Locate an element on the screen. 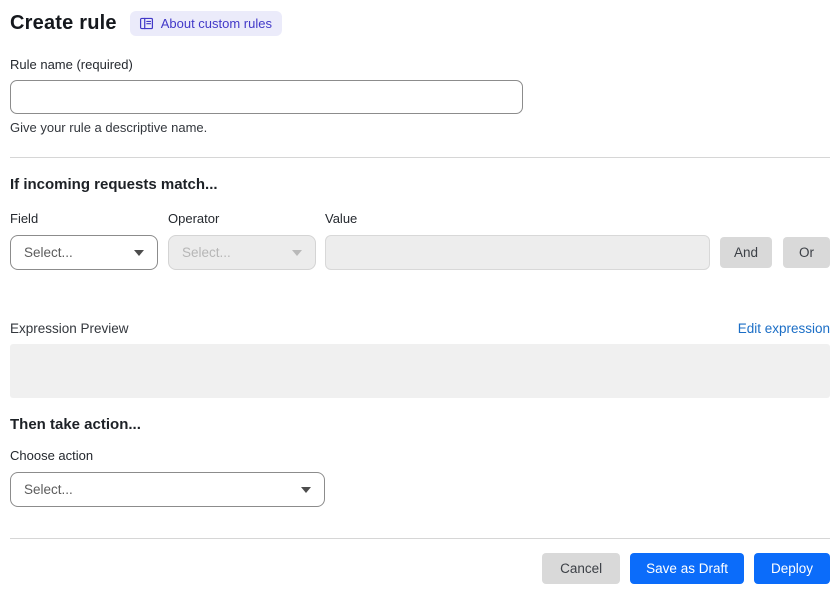  expression-preview-row: Expression Preview Edit expression is located at coordinates (420, 328).